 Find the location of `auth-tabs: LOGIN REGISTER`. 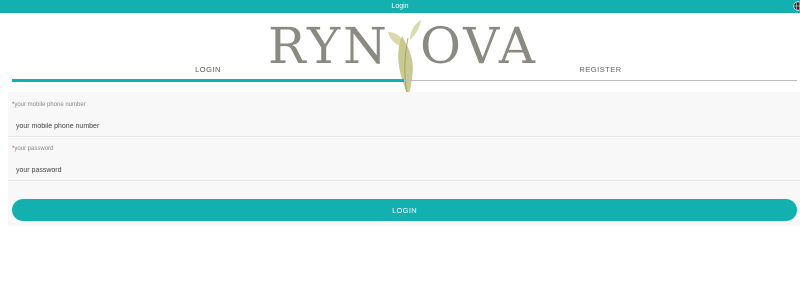

auth-tabs: LOGIN REGISTER is located at coordinates (404, 73).